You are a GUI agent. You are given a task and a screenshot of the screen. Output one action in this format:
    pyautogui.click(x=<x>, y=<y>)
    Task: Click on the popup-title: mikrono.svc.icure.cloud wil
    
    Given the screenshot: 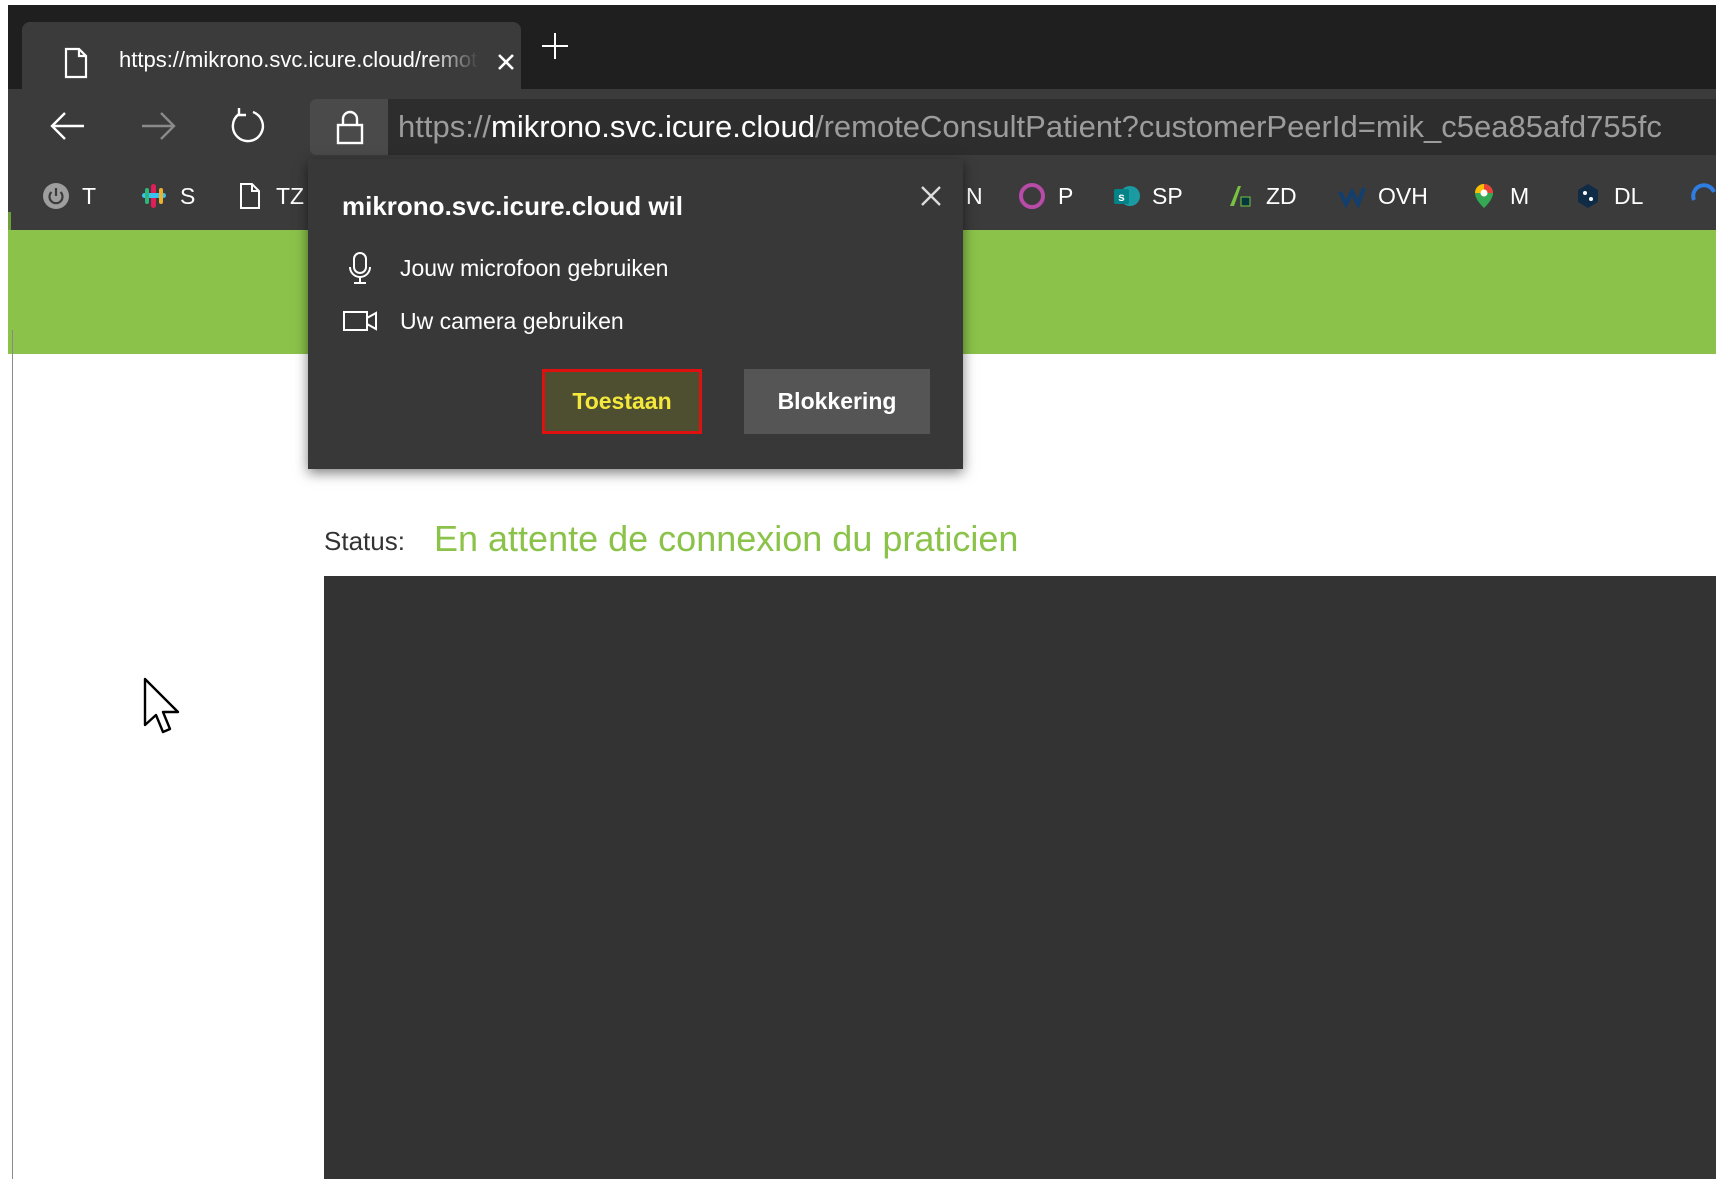 What is the action you would take?
    pyautogui.click(x=512, y=206)
    